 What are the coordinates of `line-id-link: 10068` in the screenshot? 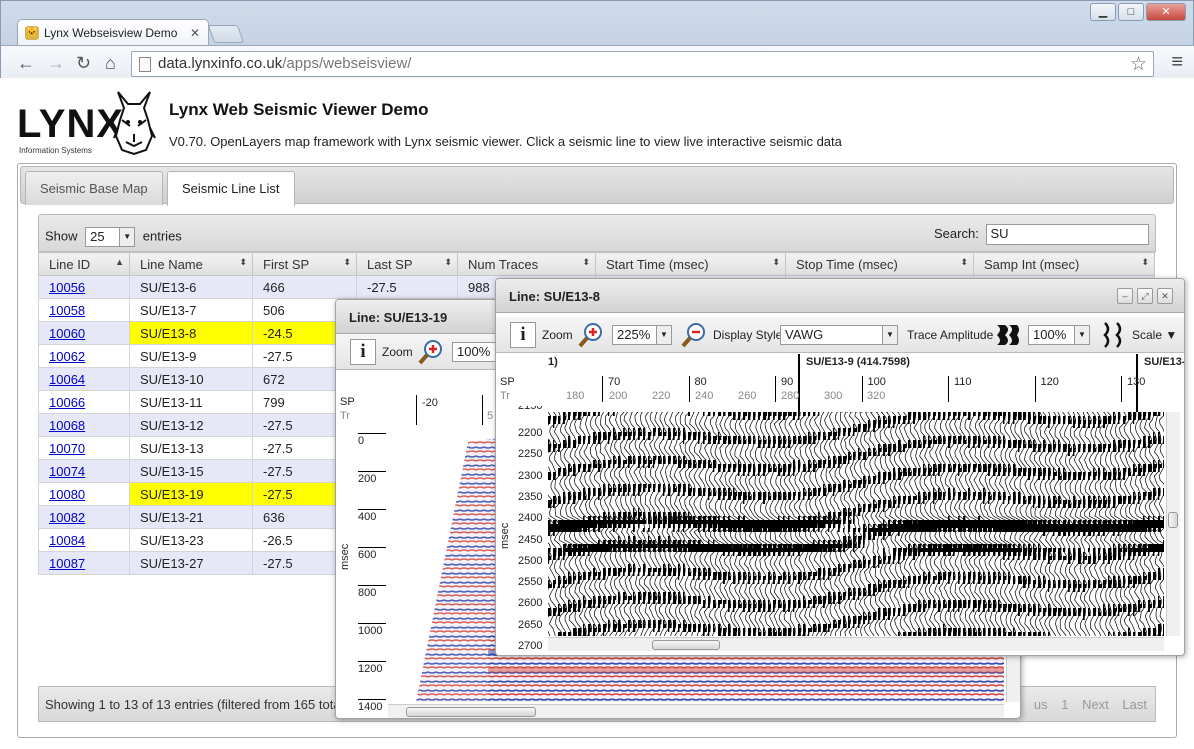 It's located at (67, 425).